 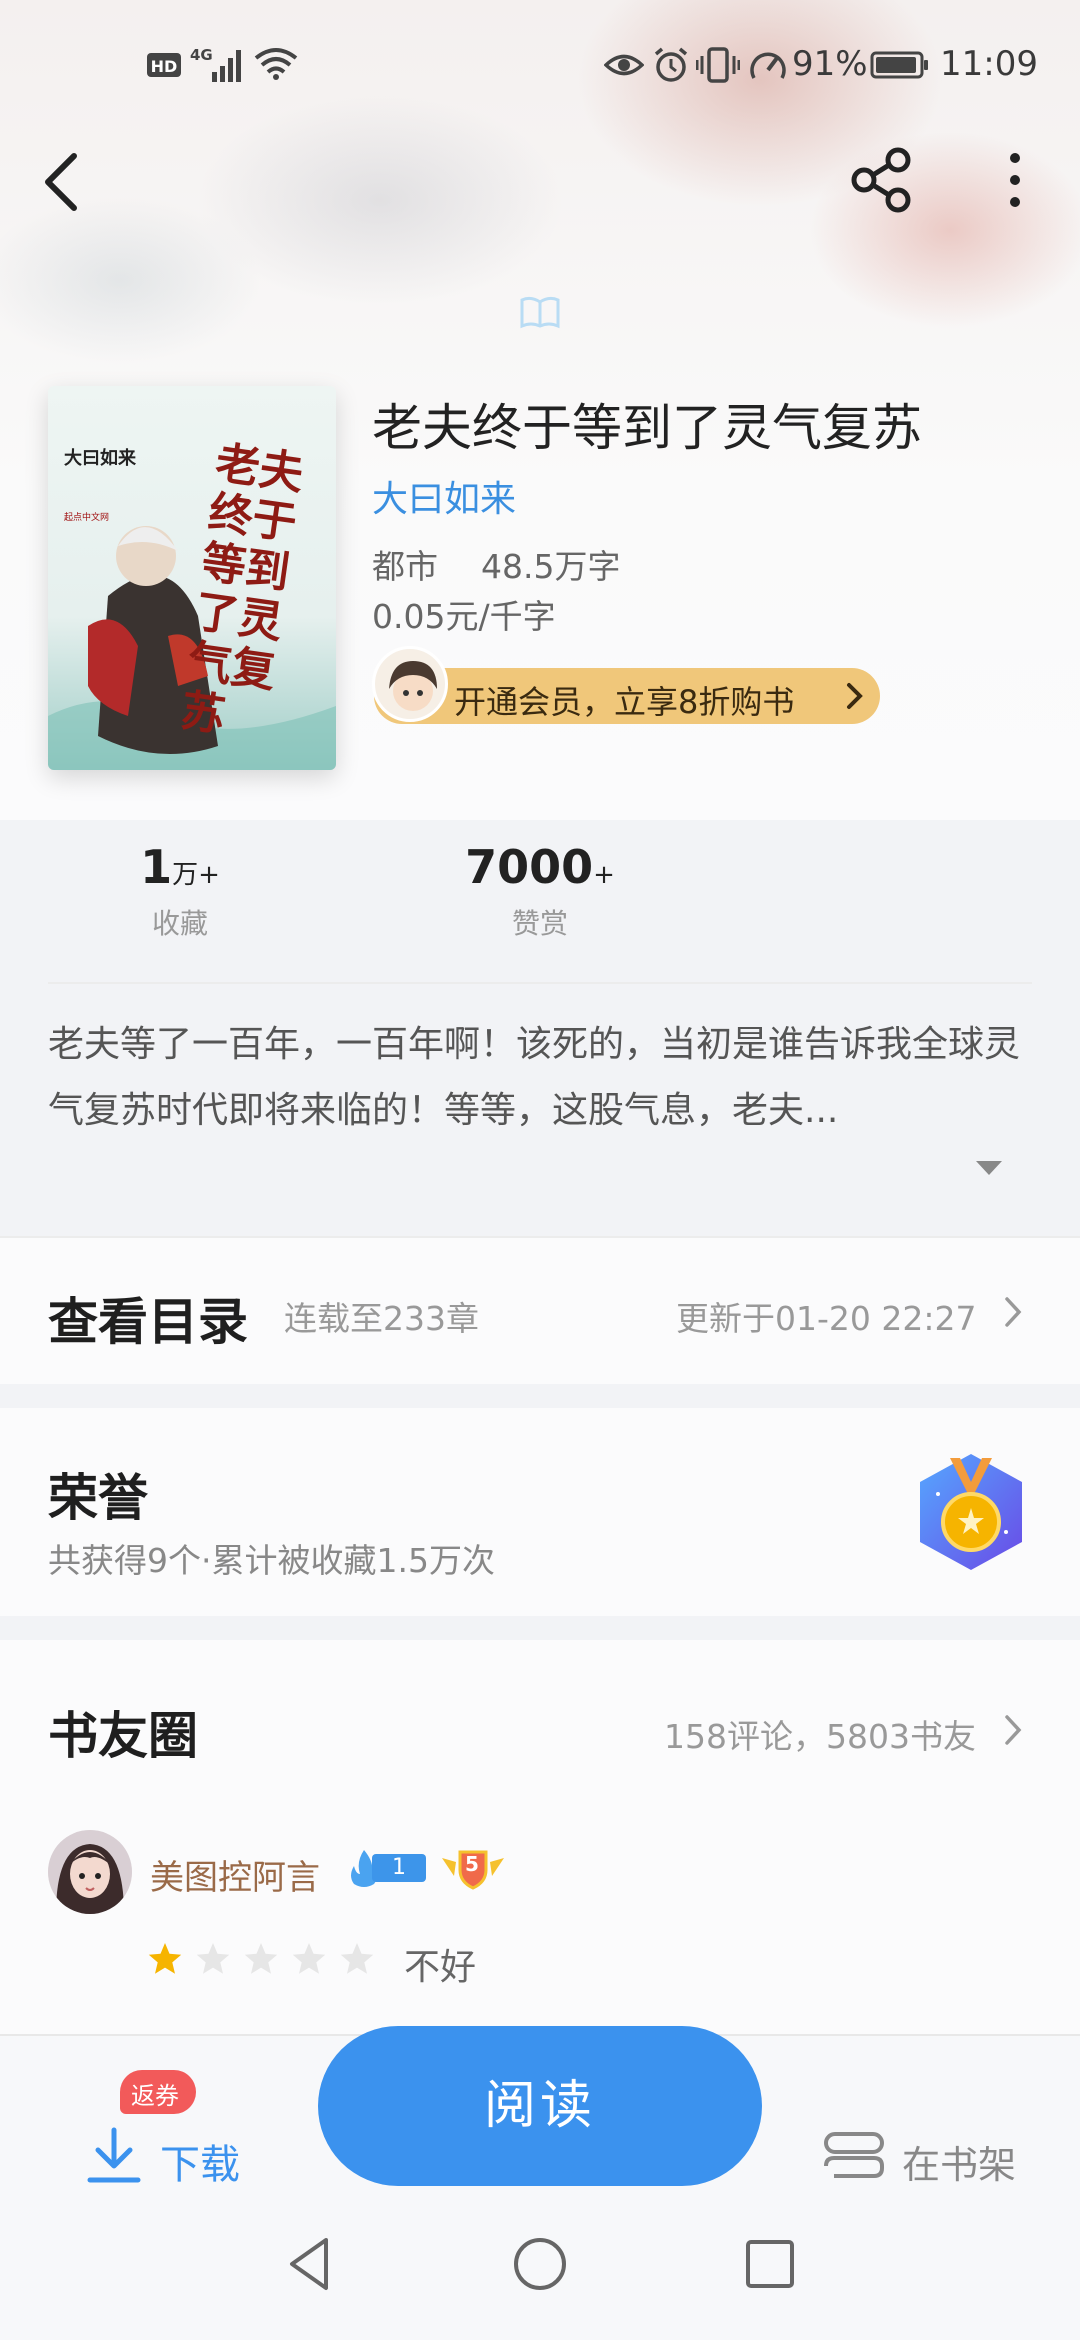 I want to click on svg-text: 4G, so click(x=201, y=55).